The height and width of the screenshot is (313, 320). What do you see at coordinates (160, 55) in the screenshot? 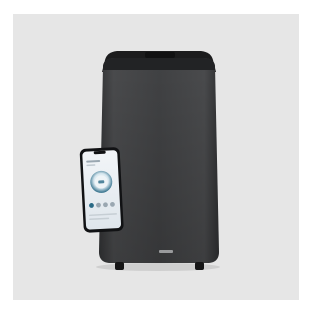
I see `handle-slot` at bounding box center [160, 55].